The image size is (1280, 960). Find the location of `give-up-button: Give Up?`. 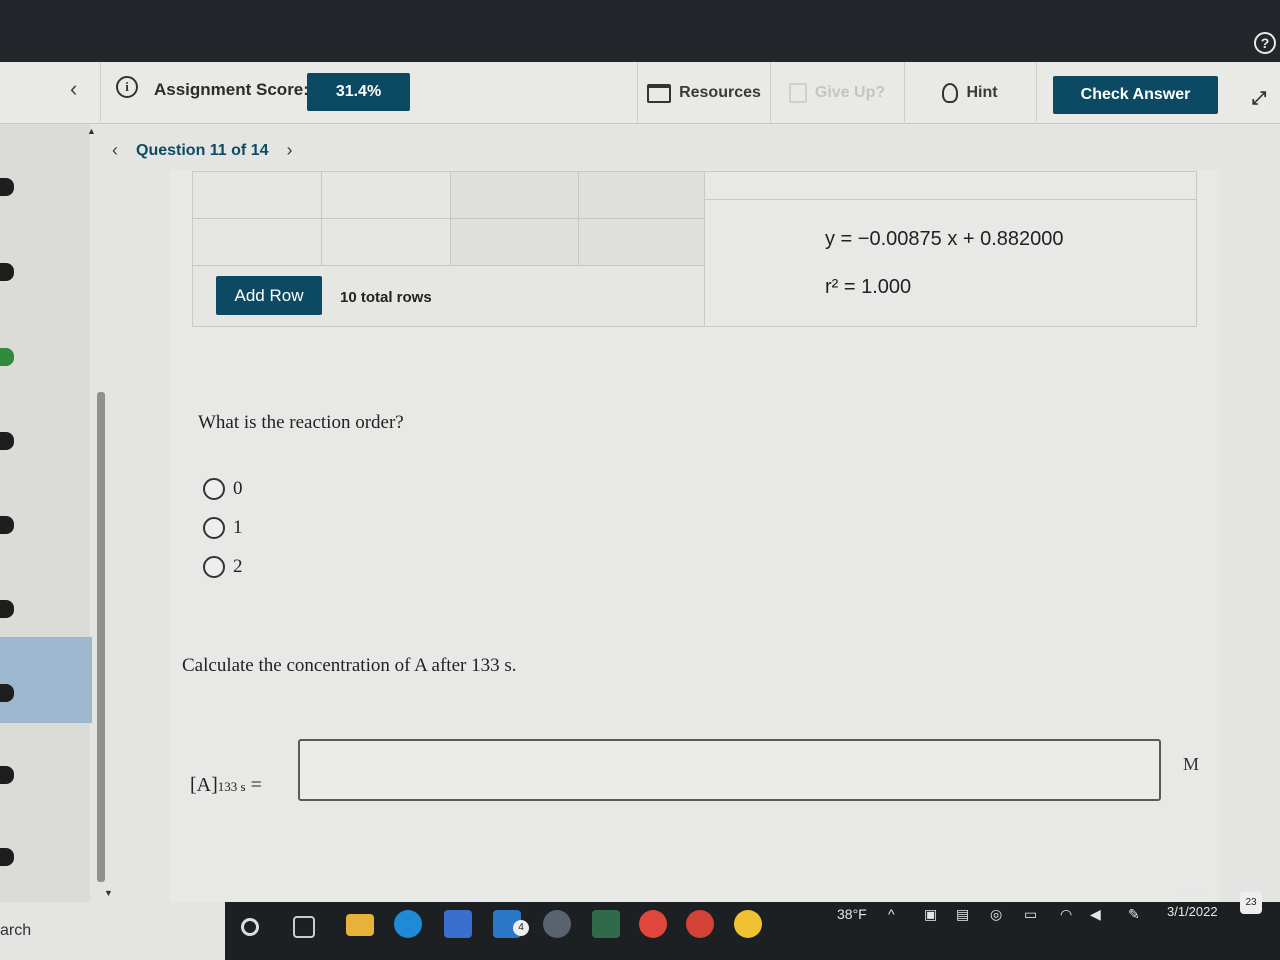

give-up-button: Give Up? is located at coordinates (837, 93).